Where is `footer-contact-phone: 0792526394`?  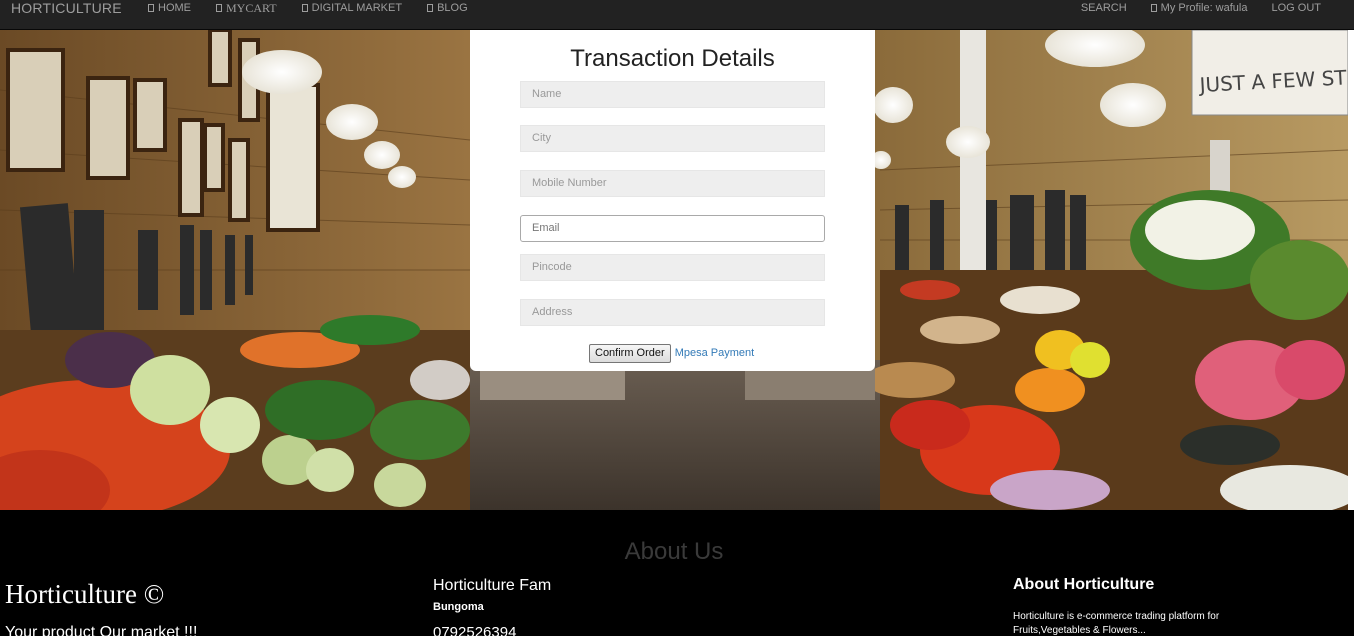
footer-contact-phone: 0792526394 is located at coordinates (475, 630).